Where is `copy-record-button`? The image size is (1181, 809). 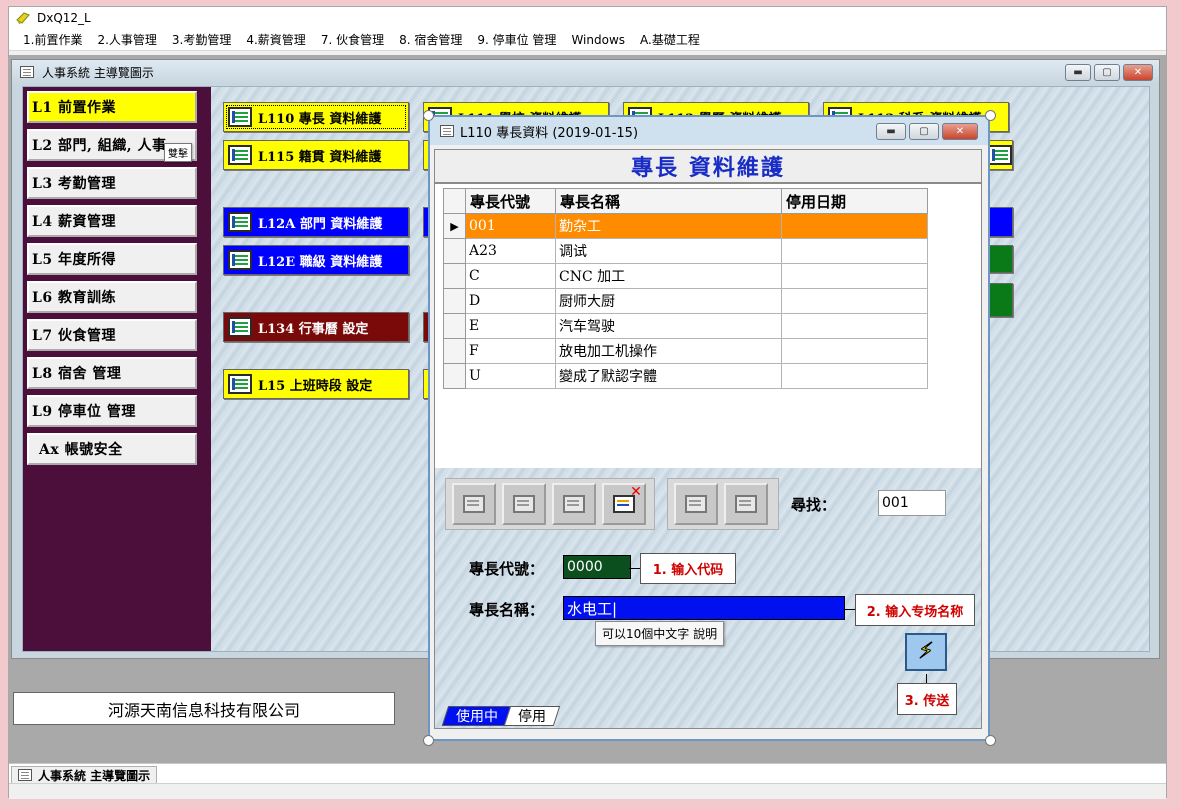 copy-record-button is located at coordinates (574, 504).